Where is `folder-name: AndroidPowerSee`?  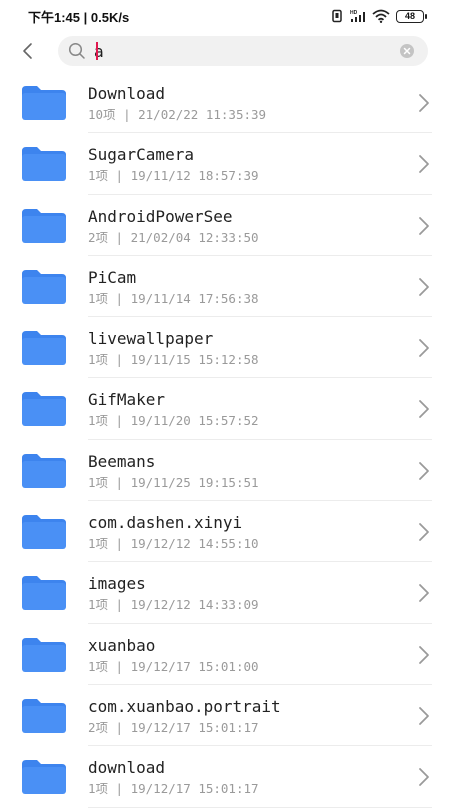
folder-name: AndroidPowerSee is located at coordinates (160, 216).